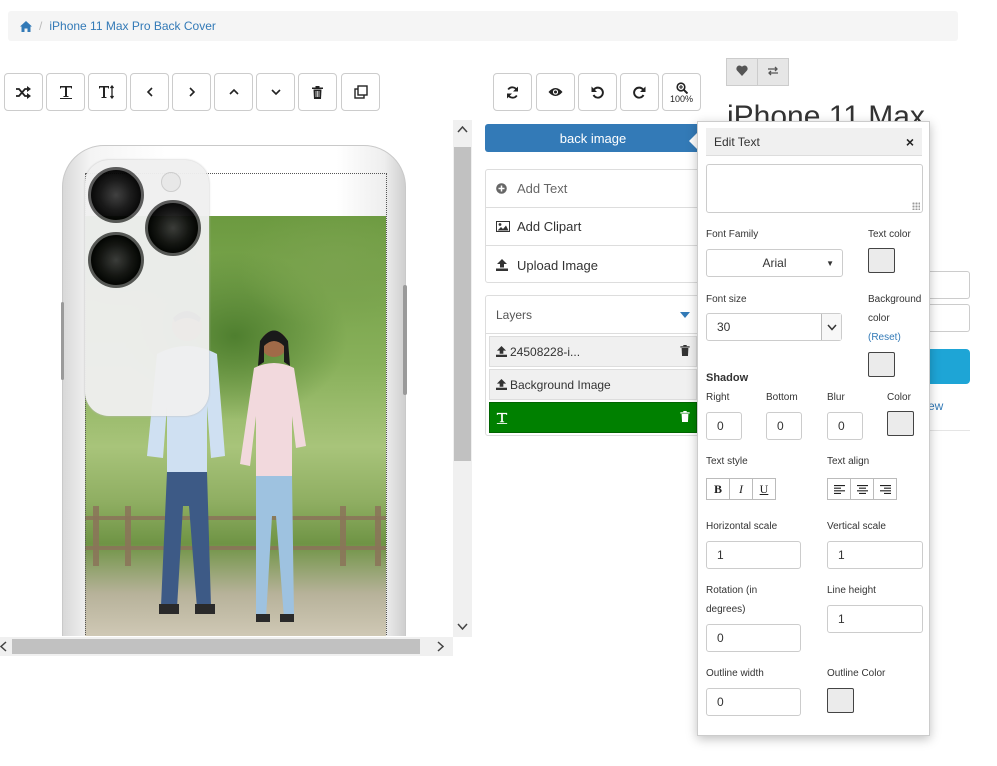  I want to click on refresh-button, so click(512, 92).